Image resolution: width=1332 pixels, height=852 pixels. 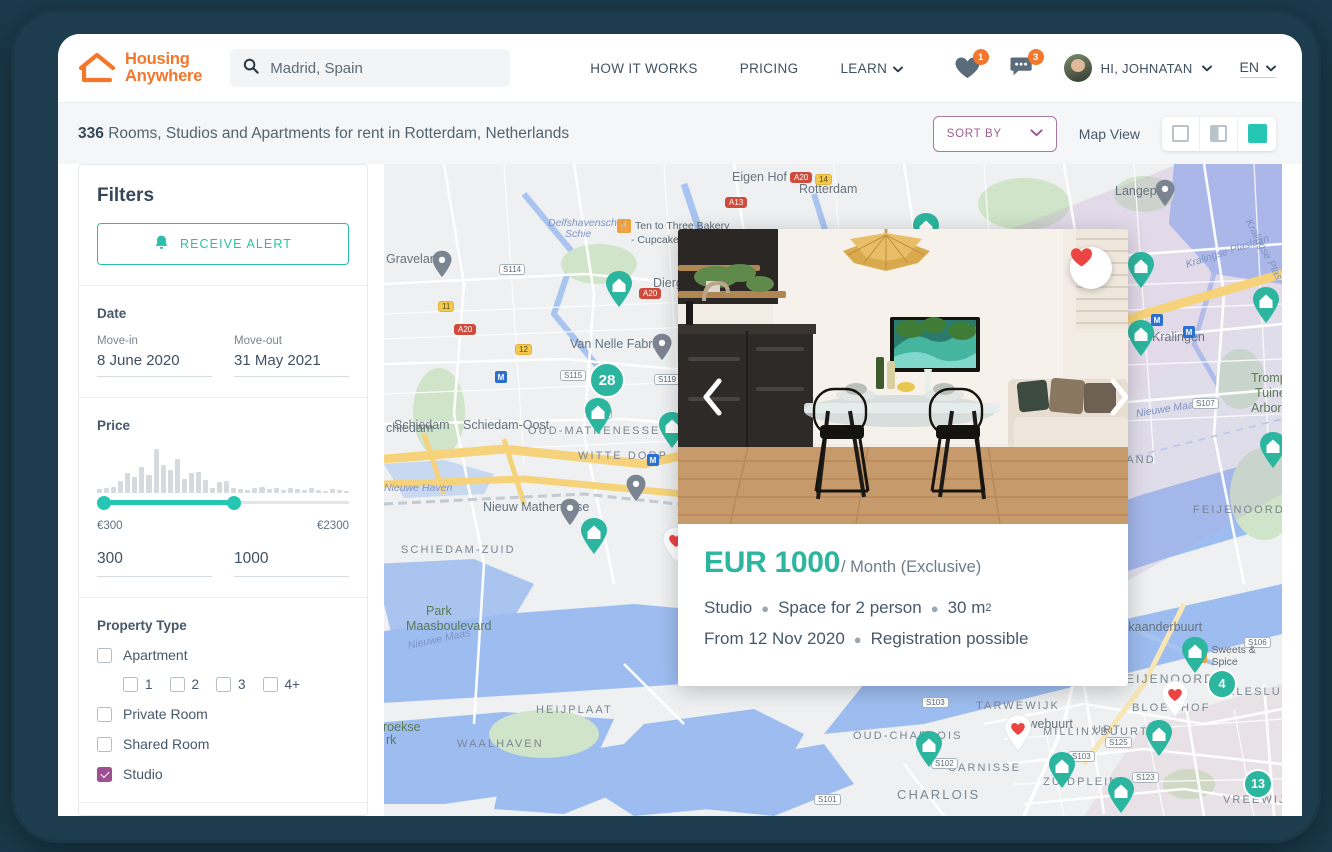 What do you see at coordinates (1222, 684) in the screenshot?
I see `map-cluster: 4` at bounding box center [1222, 684].